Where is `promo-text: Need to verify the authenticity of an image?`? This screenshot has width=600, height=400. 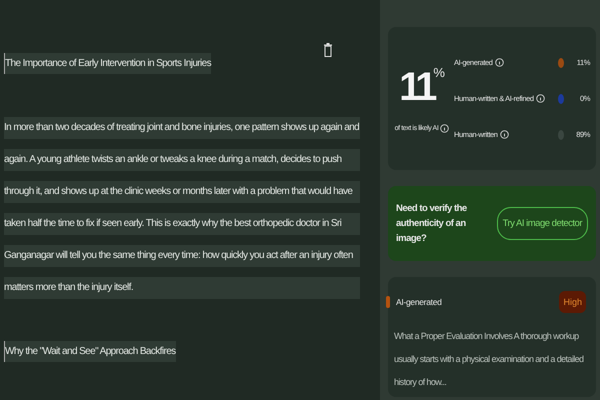
promo-text: Need to verify the authenticity of an image? is located at coordinates (432, 224).